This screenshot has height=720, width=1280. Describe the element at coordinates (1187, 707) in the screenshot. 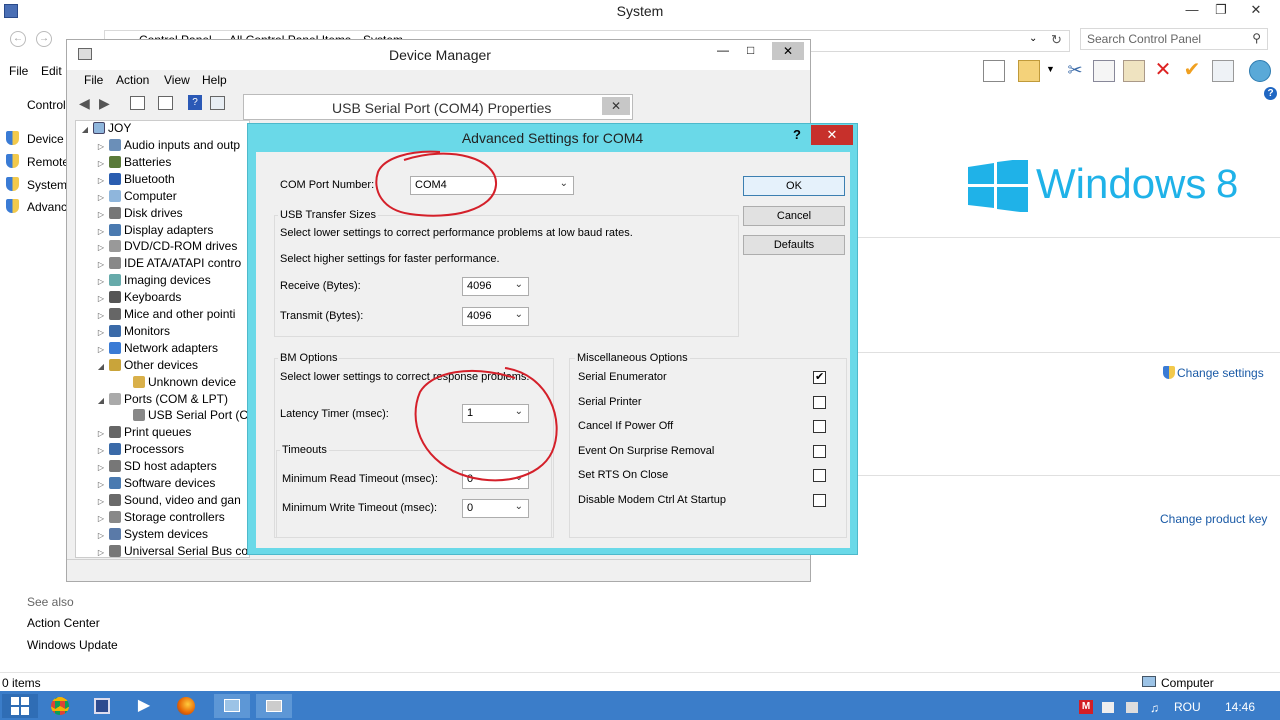

I see `language-indicator: ROU` at that location.